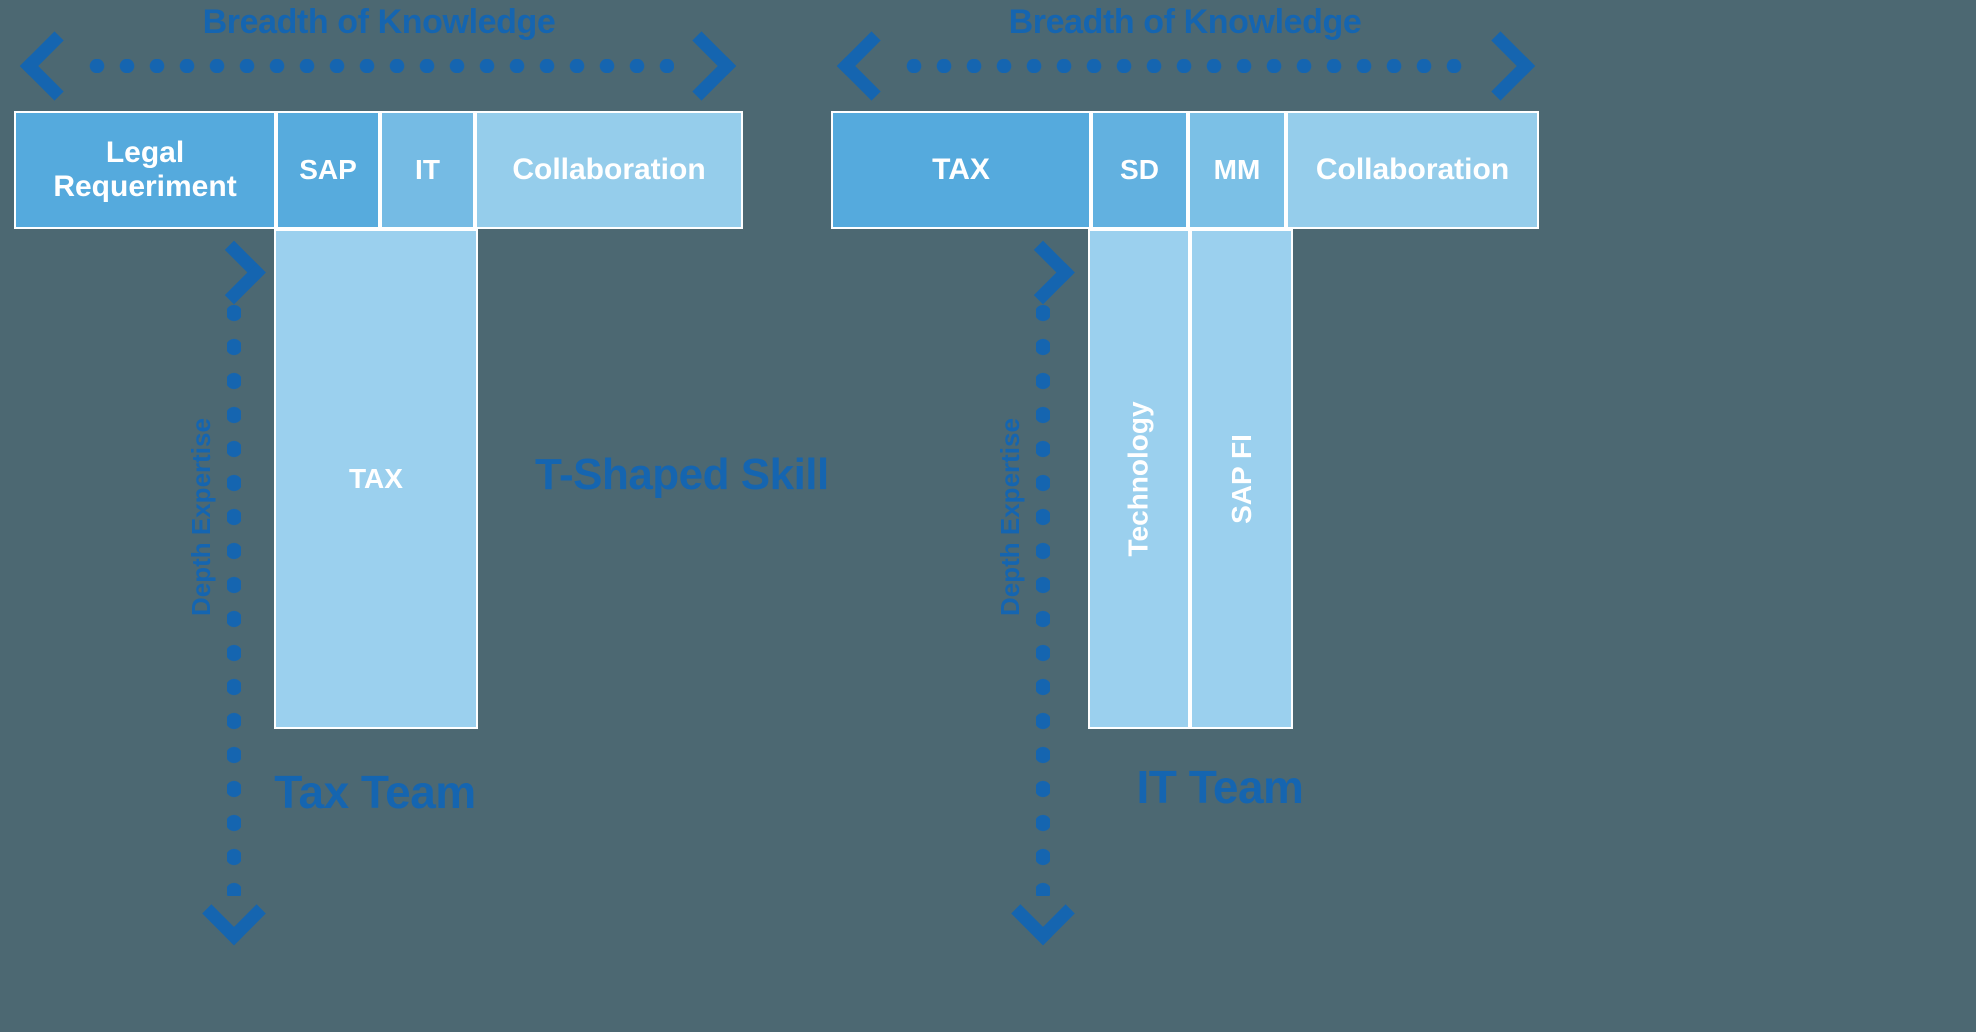 This screenshot has height=1032, width=1976. I want to click on breadth-arrow-right, so click(1186, 66).